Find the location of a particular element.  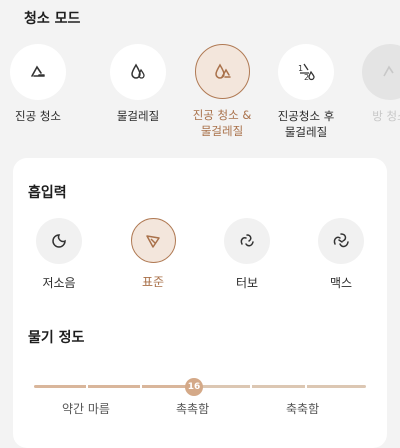

turbo-fan-icon is located at coordinates (247, 241).